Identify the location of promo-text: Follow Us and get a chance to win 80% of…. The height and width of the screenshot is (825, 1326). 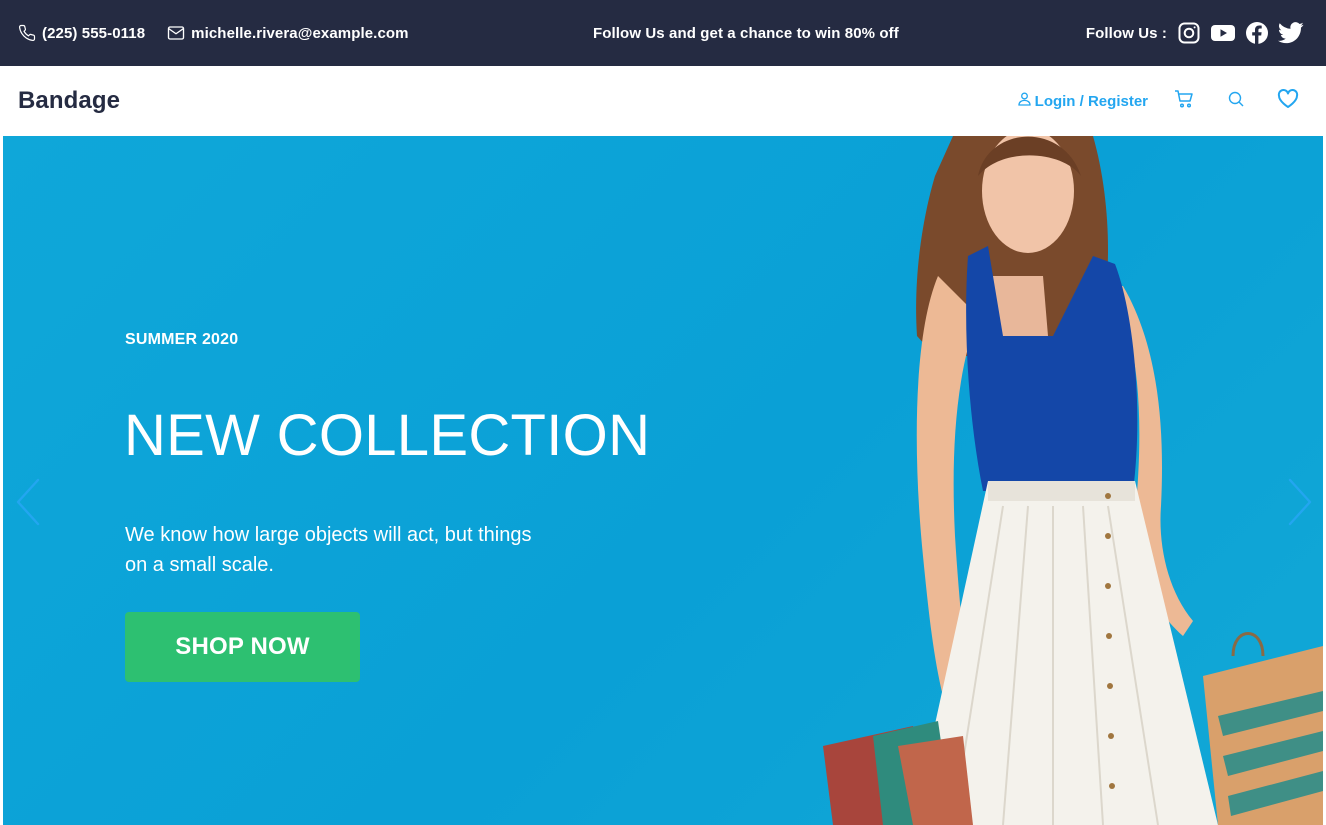
(746, 33).